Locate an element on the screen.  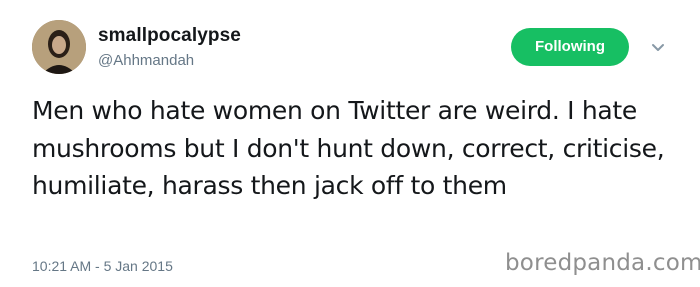
avatar is located at coordinates (59, 47).